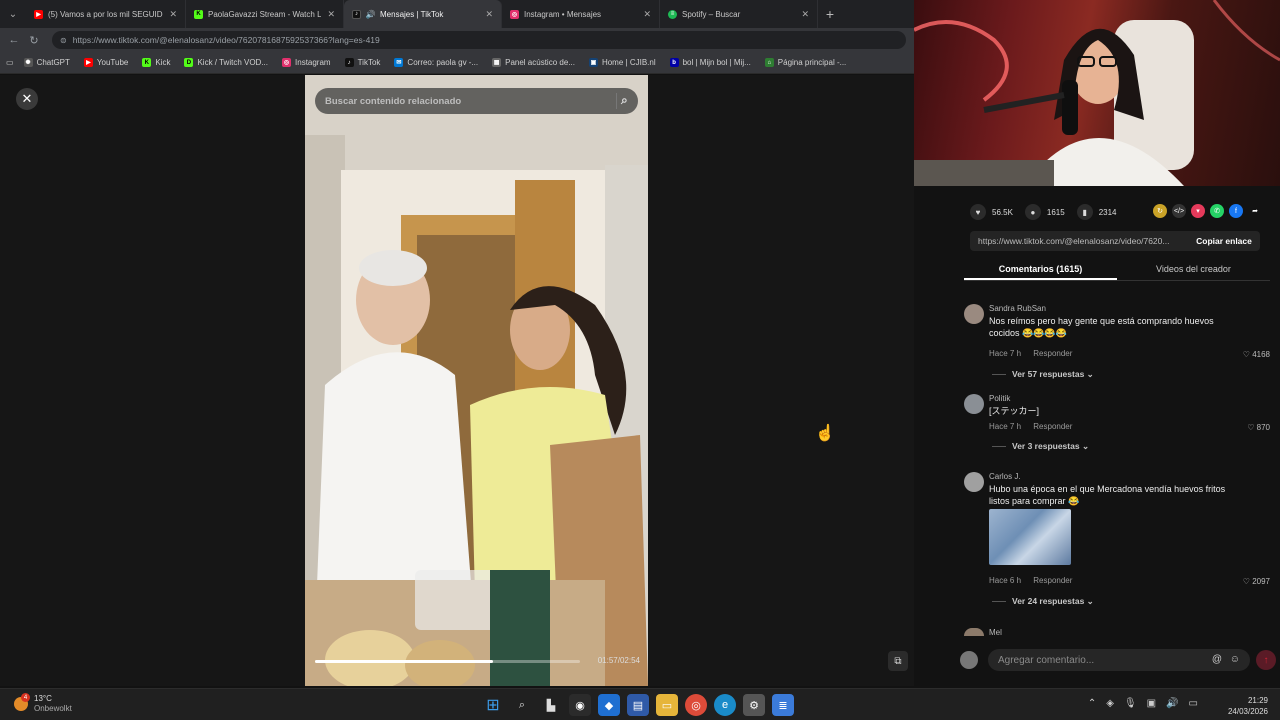 This screenshot has width=1280, height=720. What do you see at coordinates (1256, 354) in the screenshot?
I see `comment-like-button: ♡ 4168` at bounding box center [1256, 354].